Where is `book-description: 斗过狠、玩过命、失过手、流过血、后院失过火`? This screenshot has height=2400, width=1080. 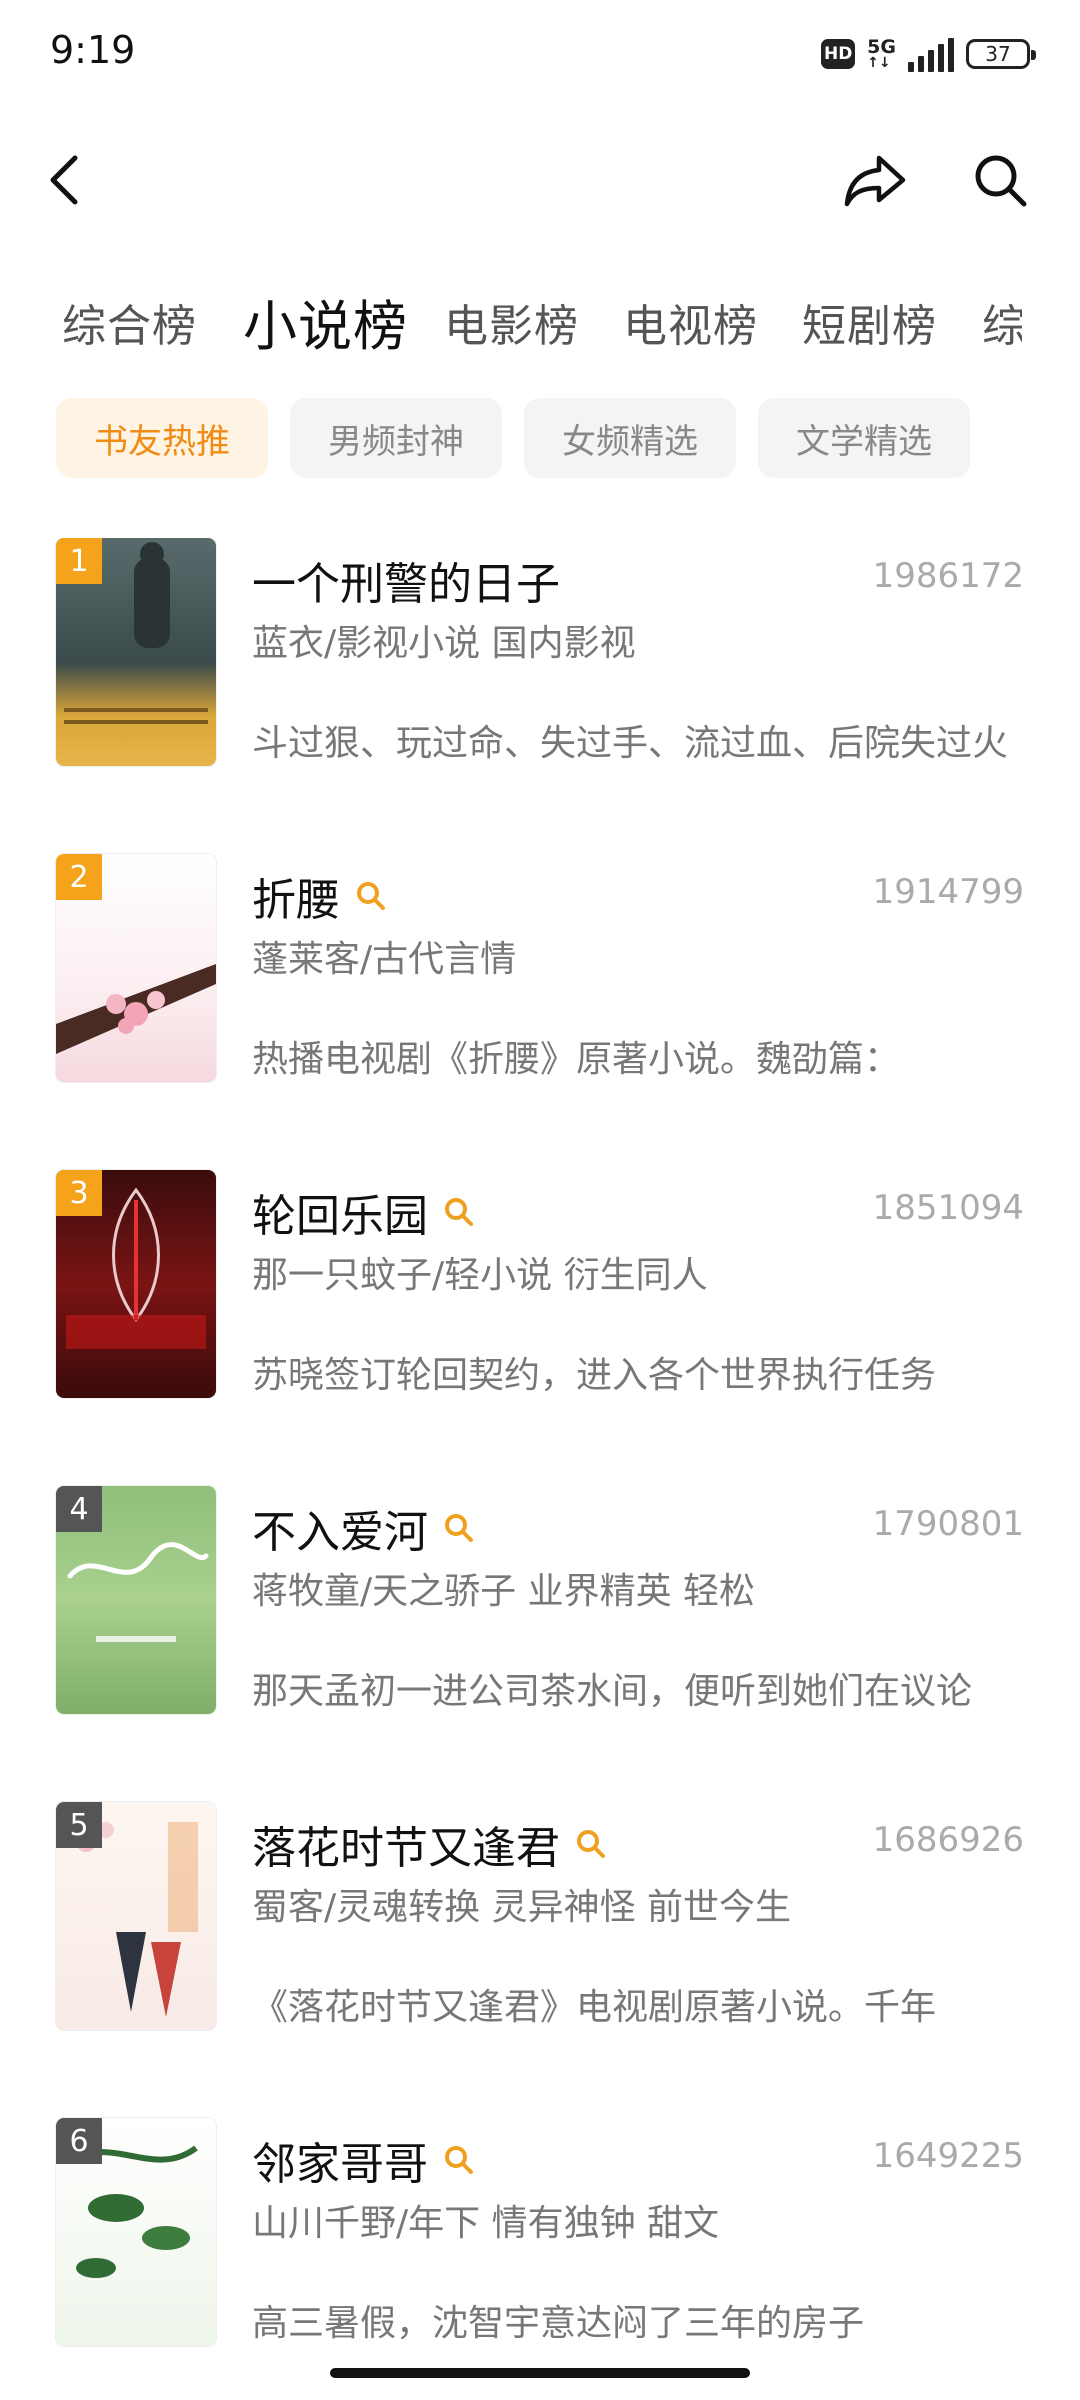 book-description: 斗过狠、玩过命、失过手、流过血、后院失过火 is located at coordinates (630, 743).